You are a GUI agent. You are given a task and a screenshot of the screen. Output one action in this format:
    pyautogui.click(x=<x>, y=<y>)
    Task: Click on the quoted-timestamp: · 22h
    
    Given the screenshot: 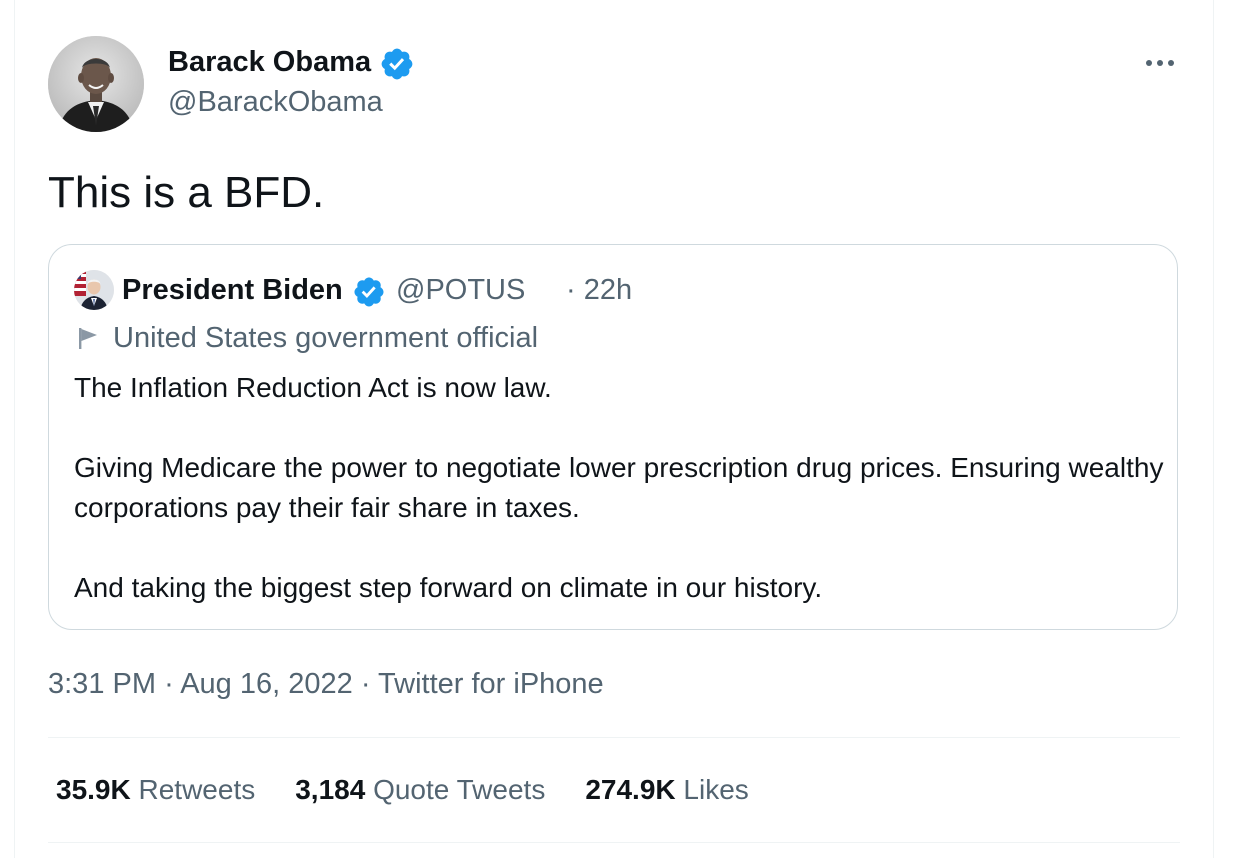 What is the action you would take?
    pyautogui.click(x=599, y=290)
    